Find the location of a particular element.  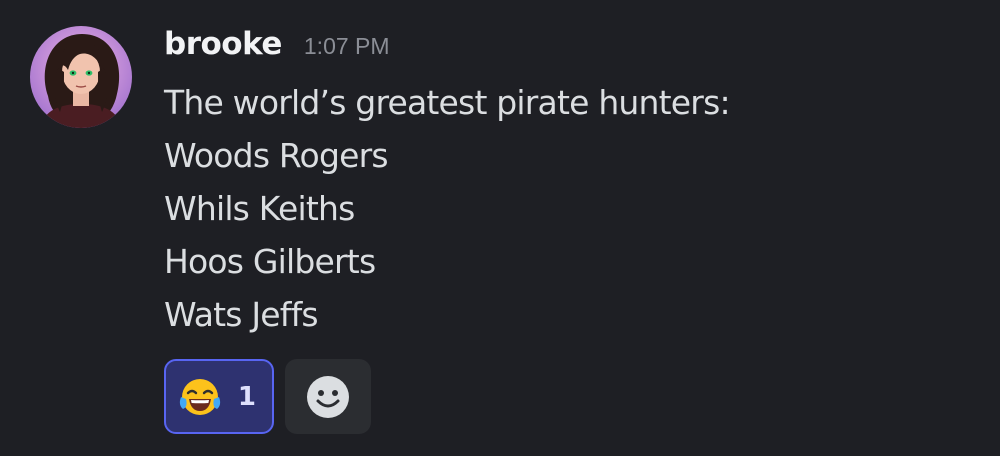

smiley-face-icon is located at coordinates (328, 396).